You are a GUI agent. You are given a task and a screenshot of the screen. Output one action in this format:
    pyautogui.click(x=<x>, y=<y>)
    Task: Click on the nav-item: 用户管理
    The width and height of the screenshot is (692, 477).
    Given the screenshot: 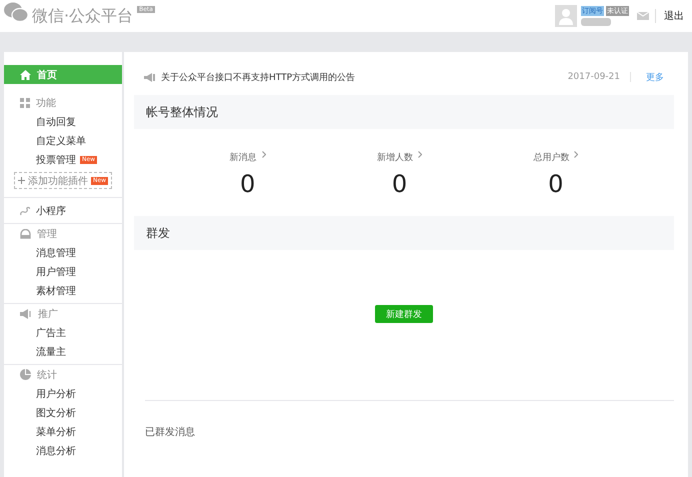 What is the action you would take?
    pyautogui.click(x=63, y=271)
    